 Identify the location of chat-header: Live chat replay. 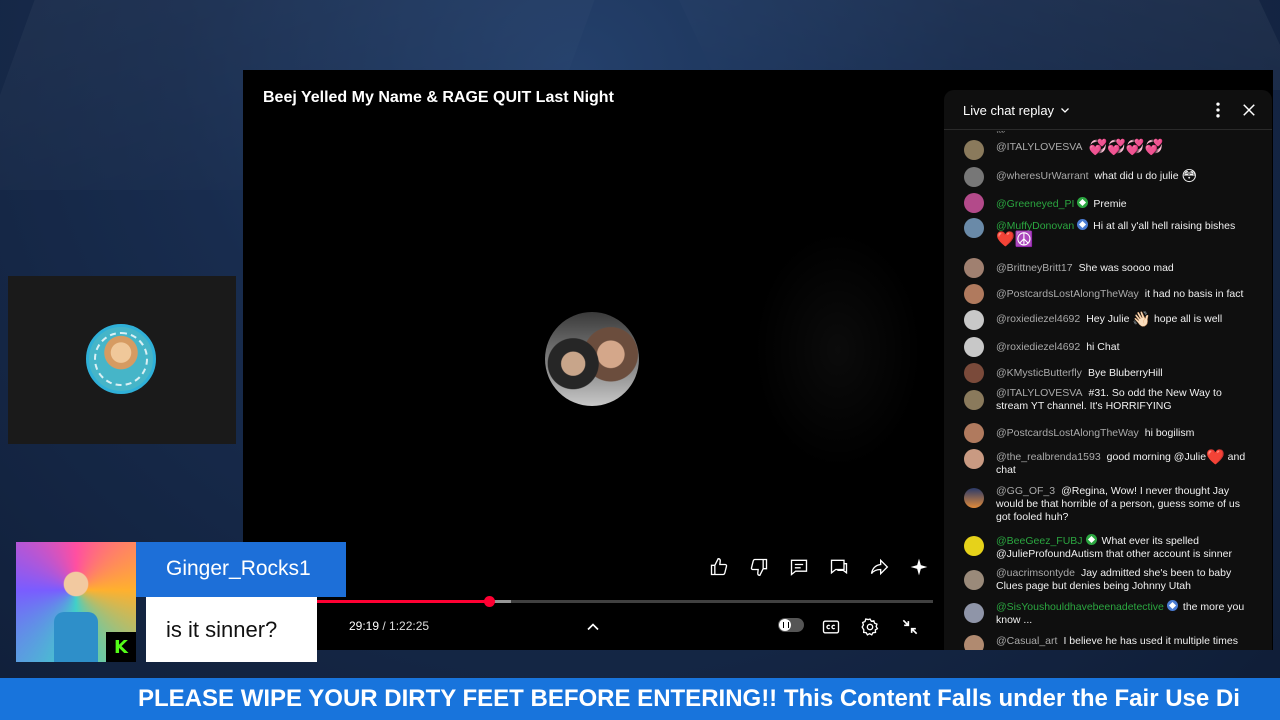
(1108, 110).